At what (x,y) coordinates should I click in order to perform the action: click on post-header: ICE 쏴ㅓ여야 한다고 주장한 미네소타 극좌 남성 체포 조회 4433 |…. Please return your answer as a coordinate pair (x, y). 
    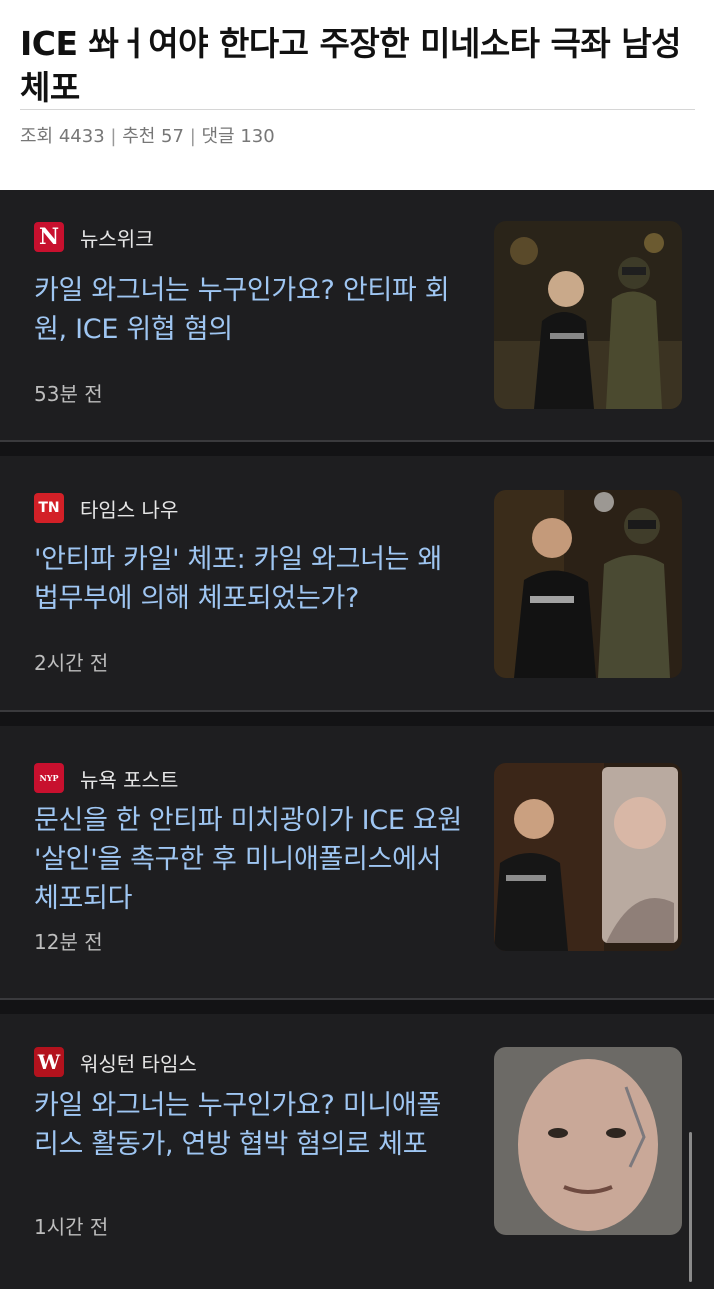
    Looking at the image, I should click on (357, 95).